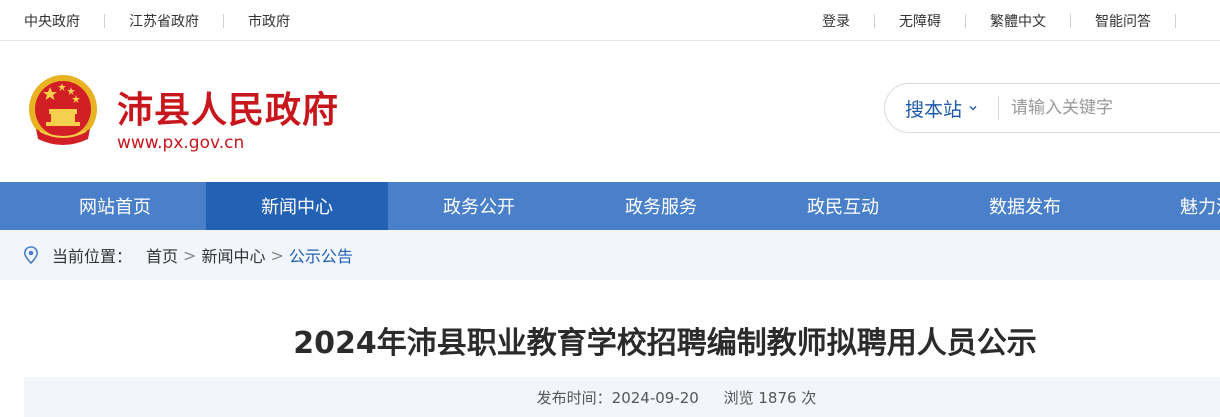 Image resolution: width=1220 pixels, height=417 pixels. What do you see at coordinates (479, 206) in the screenshot?
I see `nav-item-government-affairs: 政务公开` at bounding box center [479, 206].